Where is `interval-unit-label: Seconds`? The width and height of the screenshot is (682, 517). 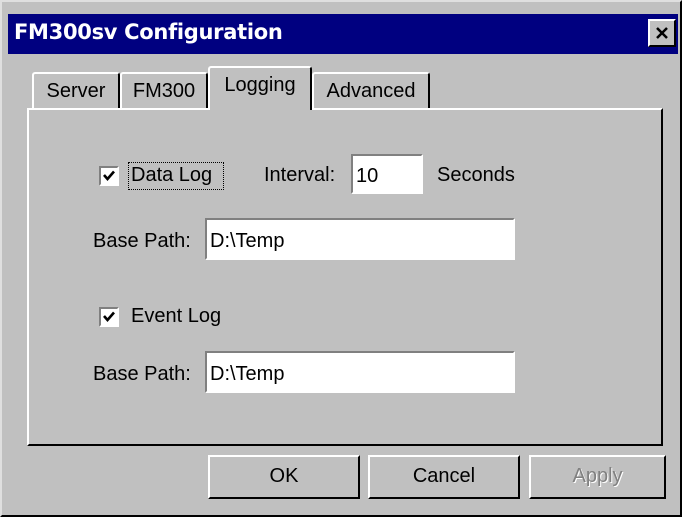
interval-unit-label: Seconds is located at coordinates (476, 175).